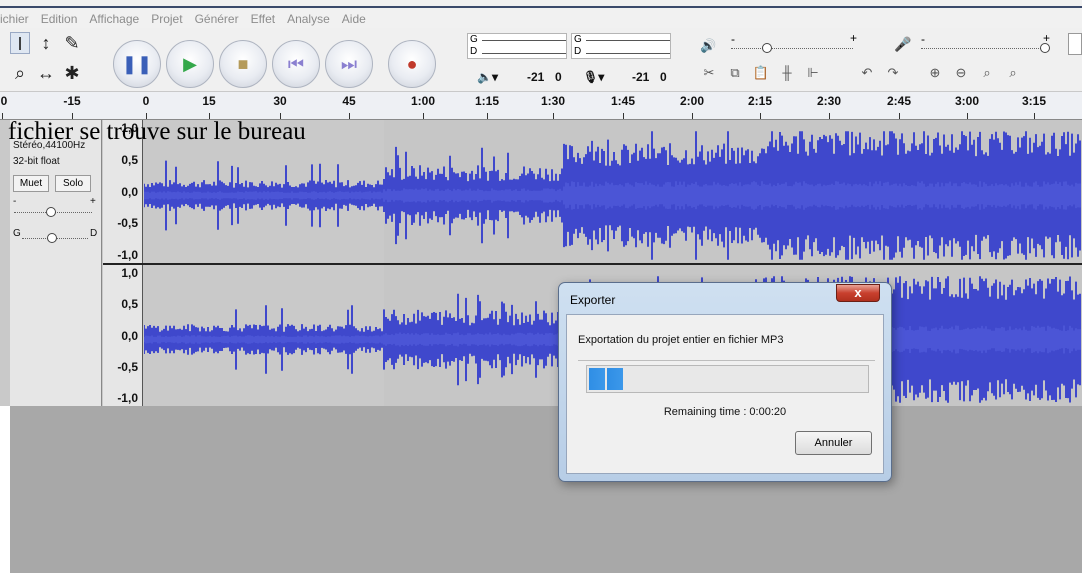 Image resolution: width=1082 pixels, height=573 pixels. What do you see at coordinates (114, 19) in the screenshot?
I see `menu-affichage: Affichage` at bounding box center [114, 19].